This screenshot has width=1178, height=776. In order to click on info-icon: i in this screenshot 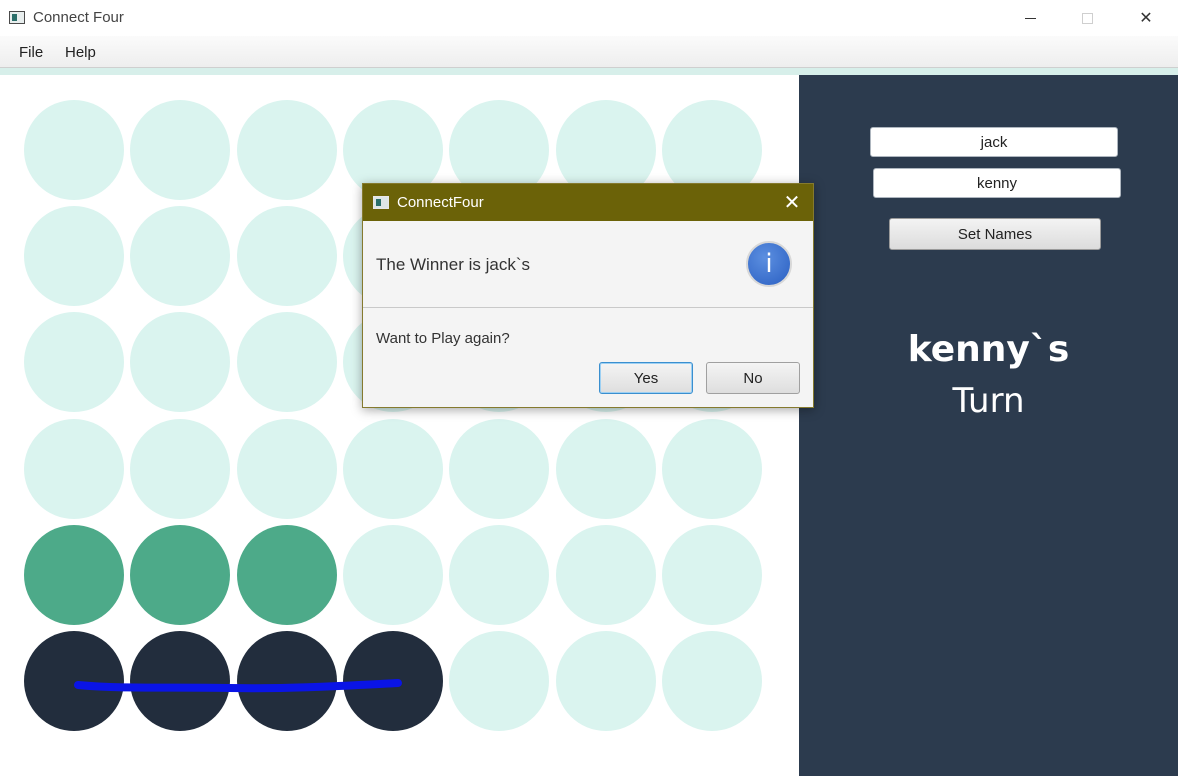, I will do `click(769, 264)`.